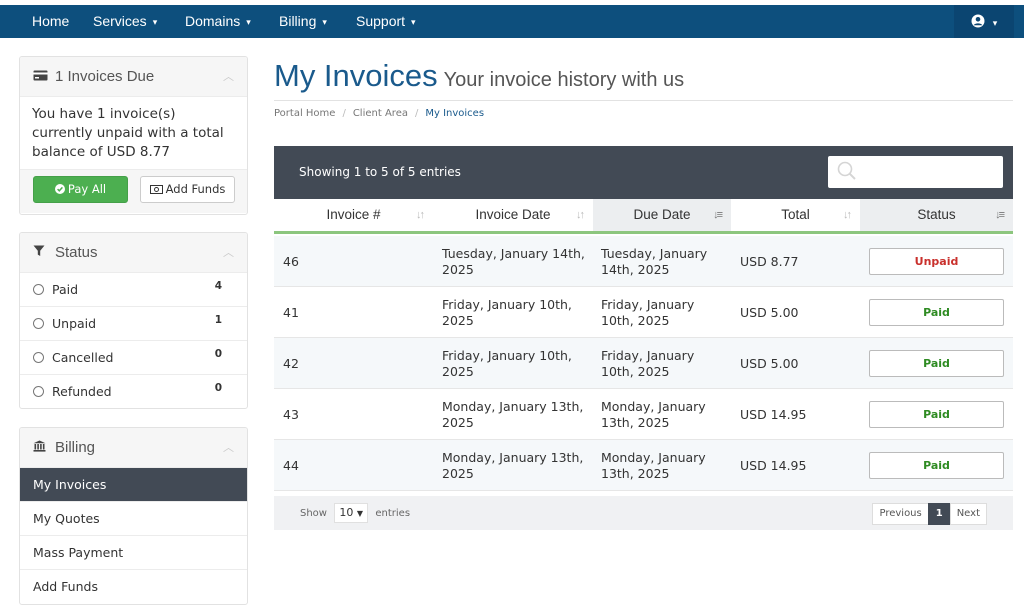 The image size is (1024, 613). I want to click on breadcrumb-current: My Invoices, so click(455, 113).